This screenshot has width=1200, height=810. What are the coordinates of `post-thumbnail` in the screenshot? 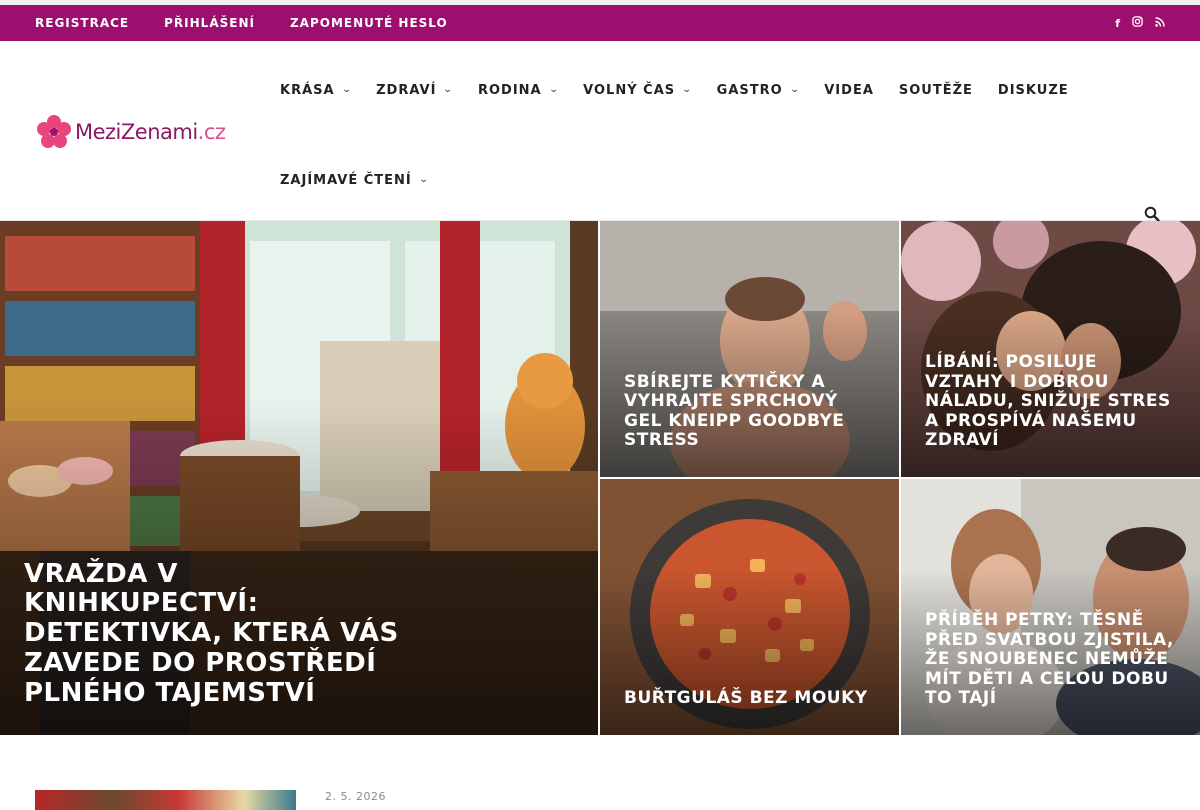 It's located at (165, 800).